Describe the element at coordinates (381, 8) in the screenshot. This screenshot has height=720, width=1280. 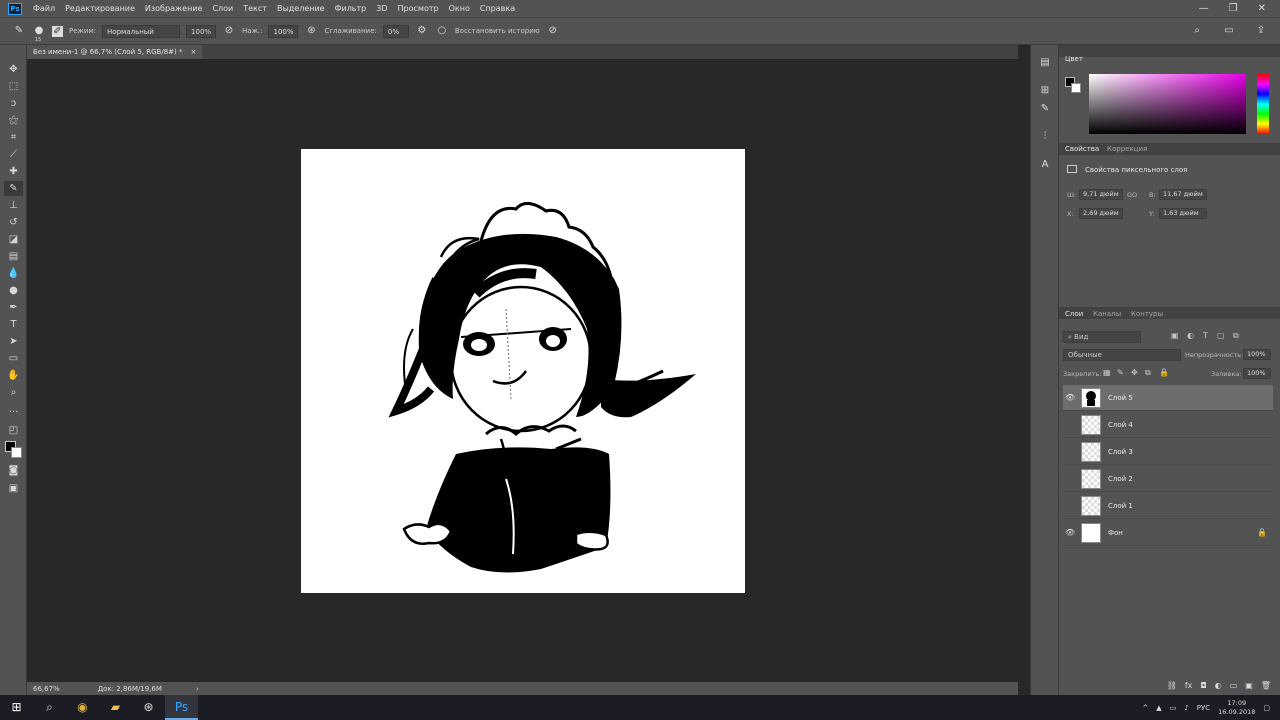
I see `menu-3d: 3D` at that location.